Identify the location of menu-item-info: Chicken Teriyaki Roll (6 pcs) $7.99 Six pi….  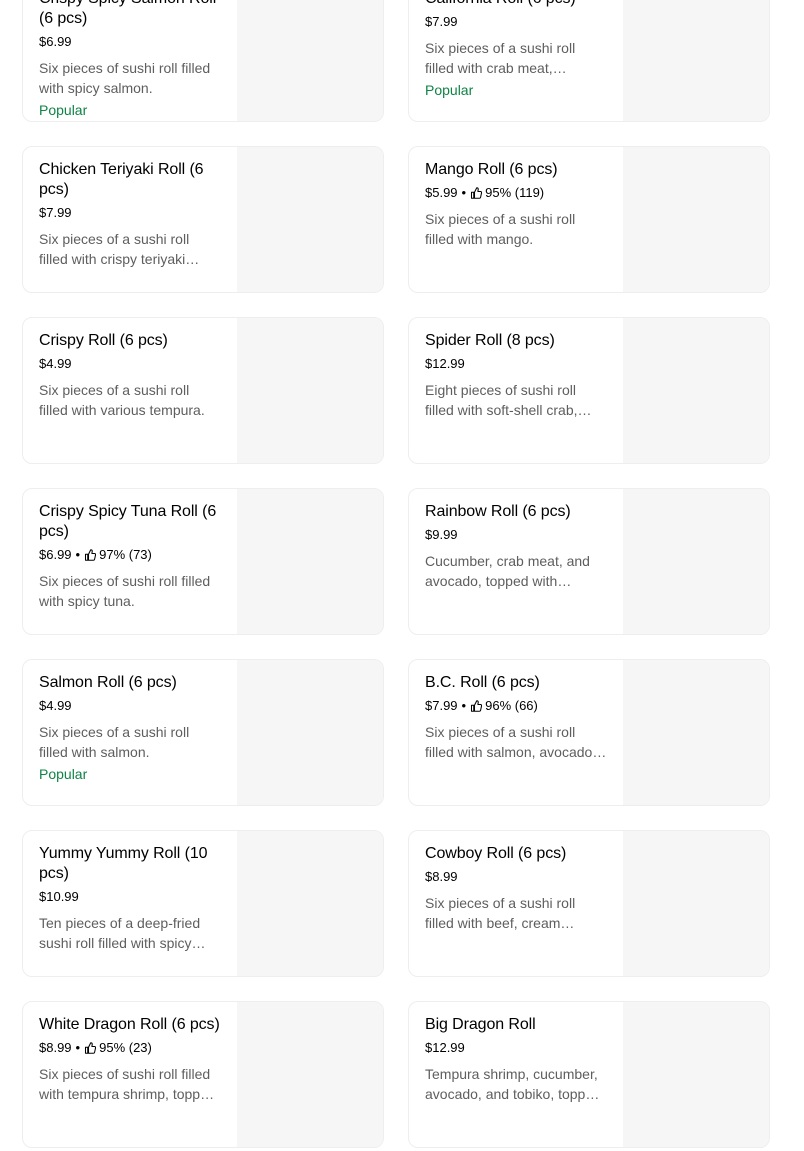
(130, 214).